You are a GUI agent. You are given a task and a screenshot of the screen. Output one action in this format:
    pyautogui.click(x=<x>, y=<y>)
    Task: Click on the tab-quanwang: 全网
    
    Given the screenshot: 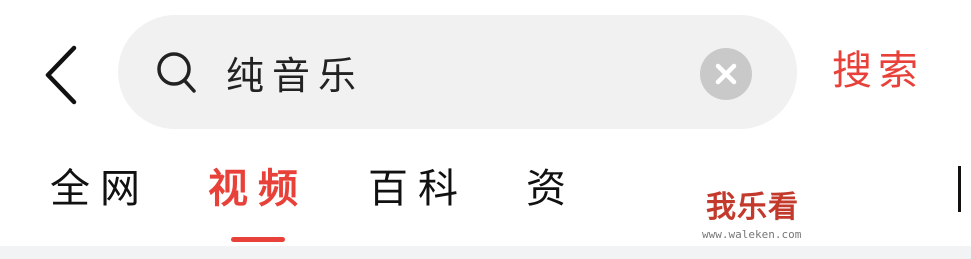 What is the action you would take?
    pyautogui.click(x=100, y=189)
    